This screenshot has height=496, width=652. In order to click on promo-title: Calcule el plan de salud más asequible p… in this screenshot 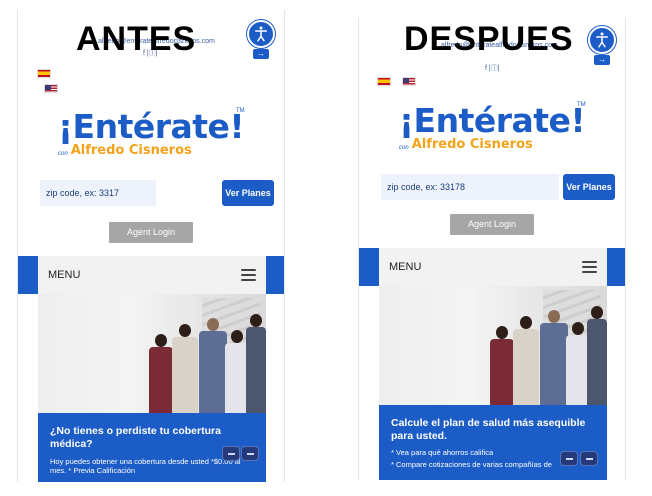, I will do `click(488, 429)`.